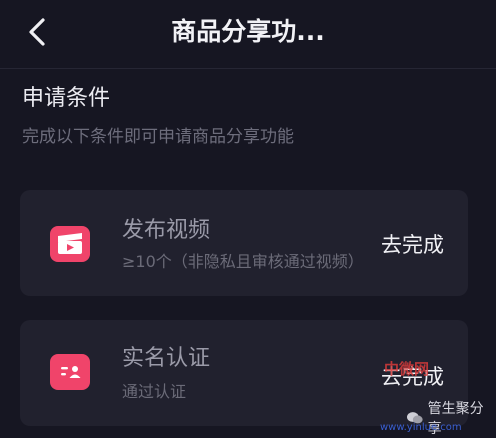 The width and height of the screenshot is (496, 438). I want to click on section-title: 申请条件, so click(66, 98).